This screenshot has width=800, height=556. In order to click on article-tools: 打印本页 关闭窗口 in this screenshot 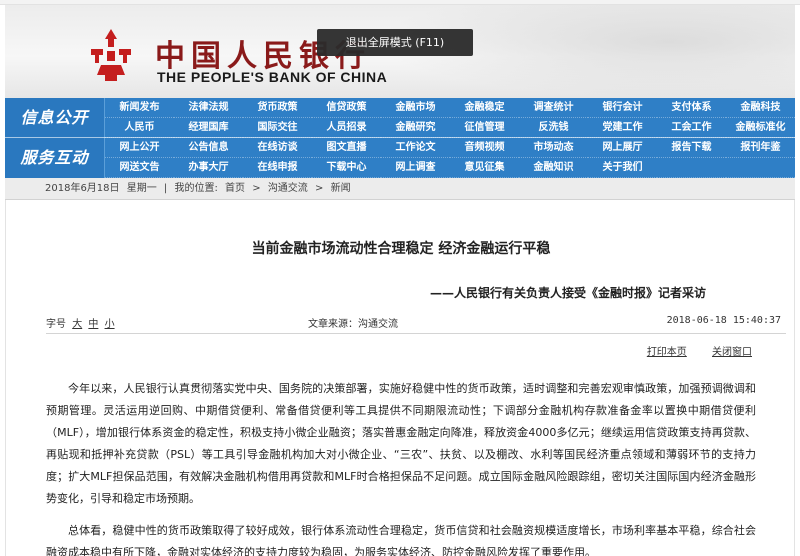, I will do `click(688, 350)`.